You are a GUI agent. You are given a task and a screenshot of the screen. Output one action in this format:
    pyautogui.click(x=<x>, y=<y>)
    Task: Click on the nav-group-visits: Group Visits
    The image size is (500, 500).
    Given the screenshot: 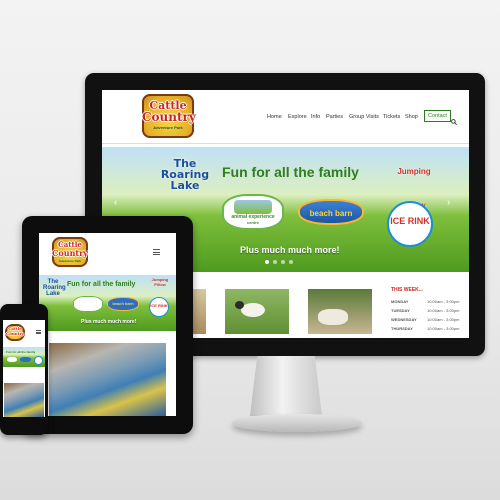 What is the action you would take?
    pyautogui.click(x=364, y=117)
    